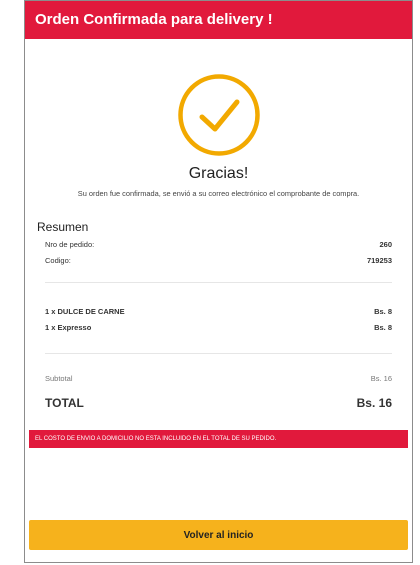  What do you see at coordinates (218, 535) in the screenshot?
I see `back-to-home-button: Volver al inicio` at bounding box center [218, 535].